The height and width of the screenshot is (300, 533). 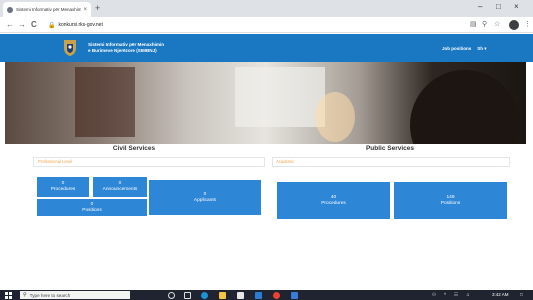 I want to click on tab-professional-level: Professional Level, so click(x=55, y=161).